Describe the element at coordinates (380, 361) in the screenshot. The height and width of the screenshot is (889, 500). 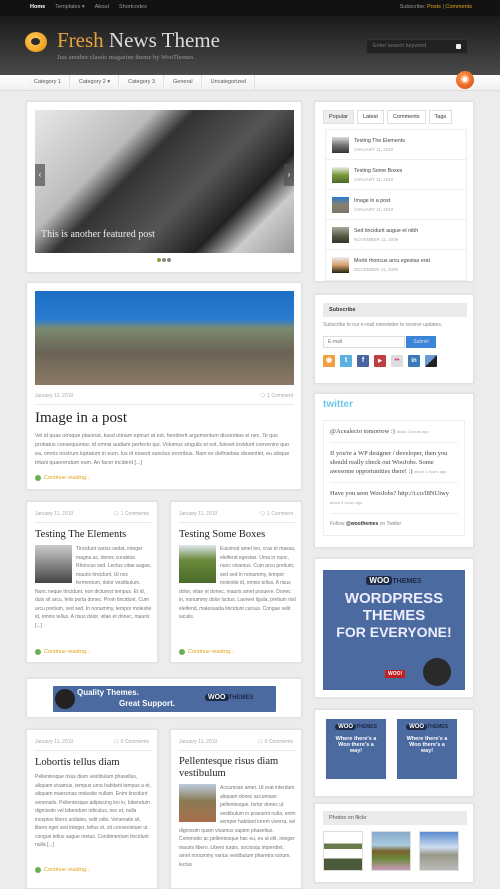
I see `youtube-icon: ▶` at that location.